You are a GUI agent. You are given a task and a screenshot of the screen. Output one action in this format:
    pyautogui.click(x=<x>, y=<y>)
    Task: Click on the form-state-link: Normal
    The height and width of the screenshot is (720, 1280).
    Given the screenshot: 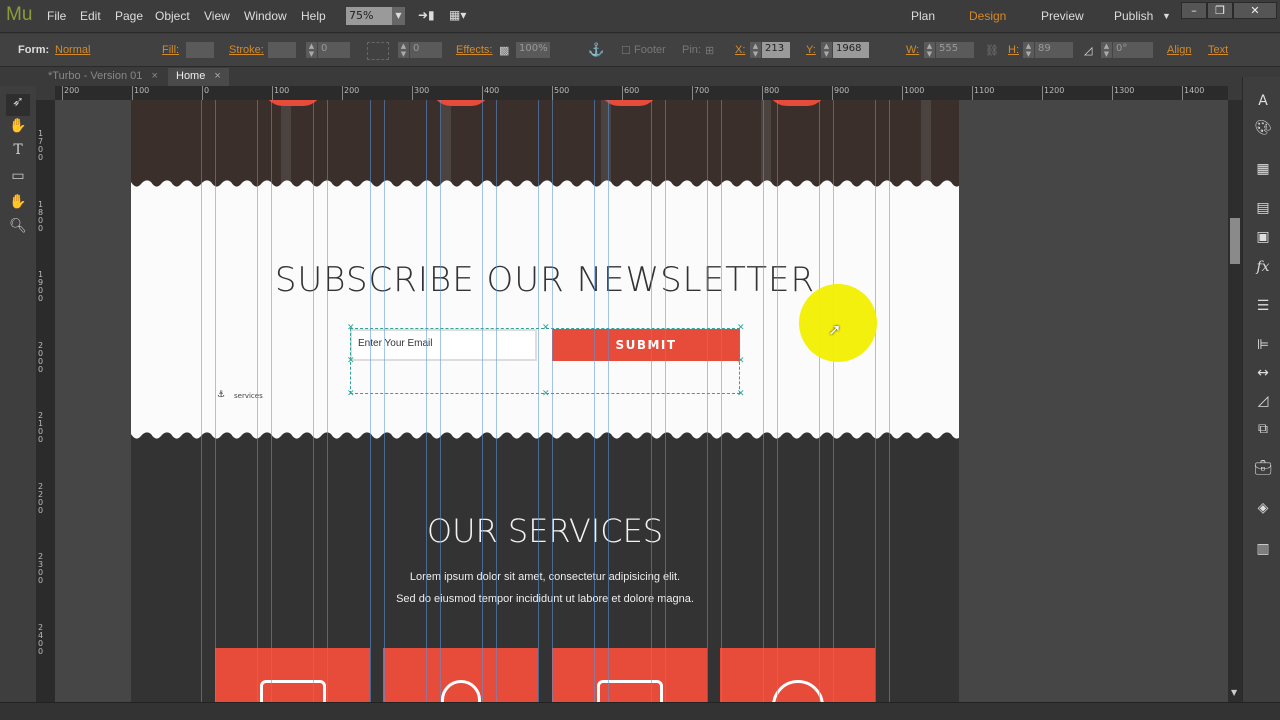 What is the action you would take?
    pyautogui.click(x=72, y=50)
    